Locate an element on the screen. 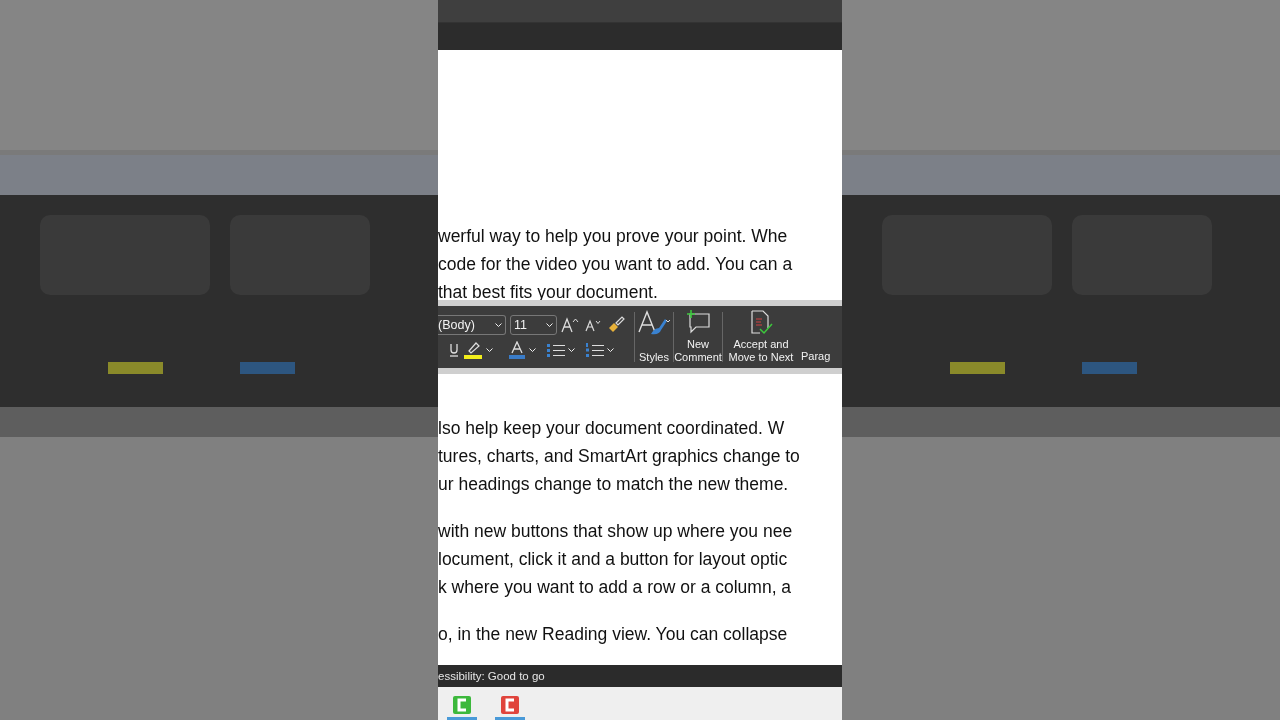  highlighter-icon is located at coordinates (473, 350).